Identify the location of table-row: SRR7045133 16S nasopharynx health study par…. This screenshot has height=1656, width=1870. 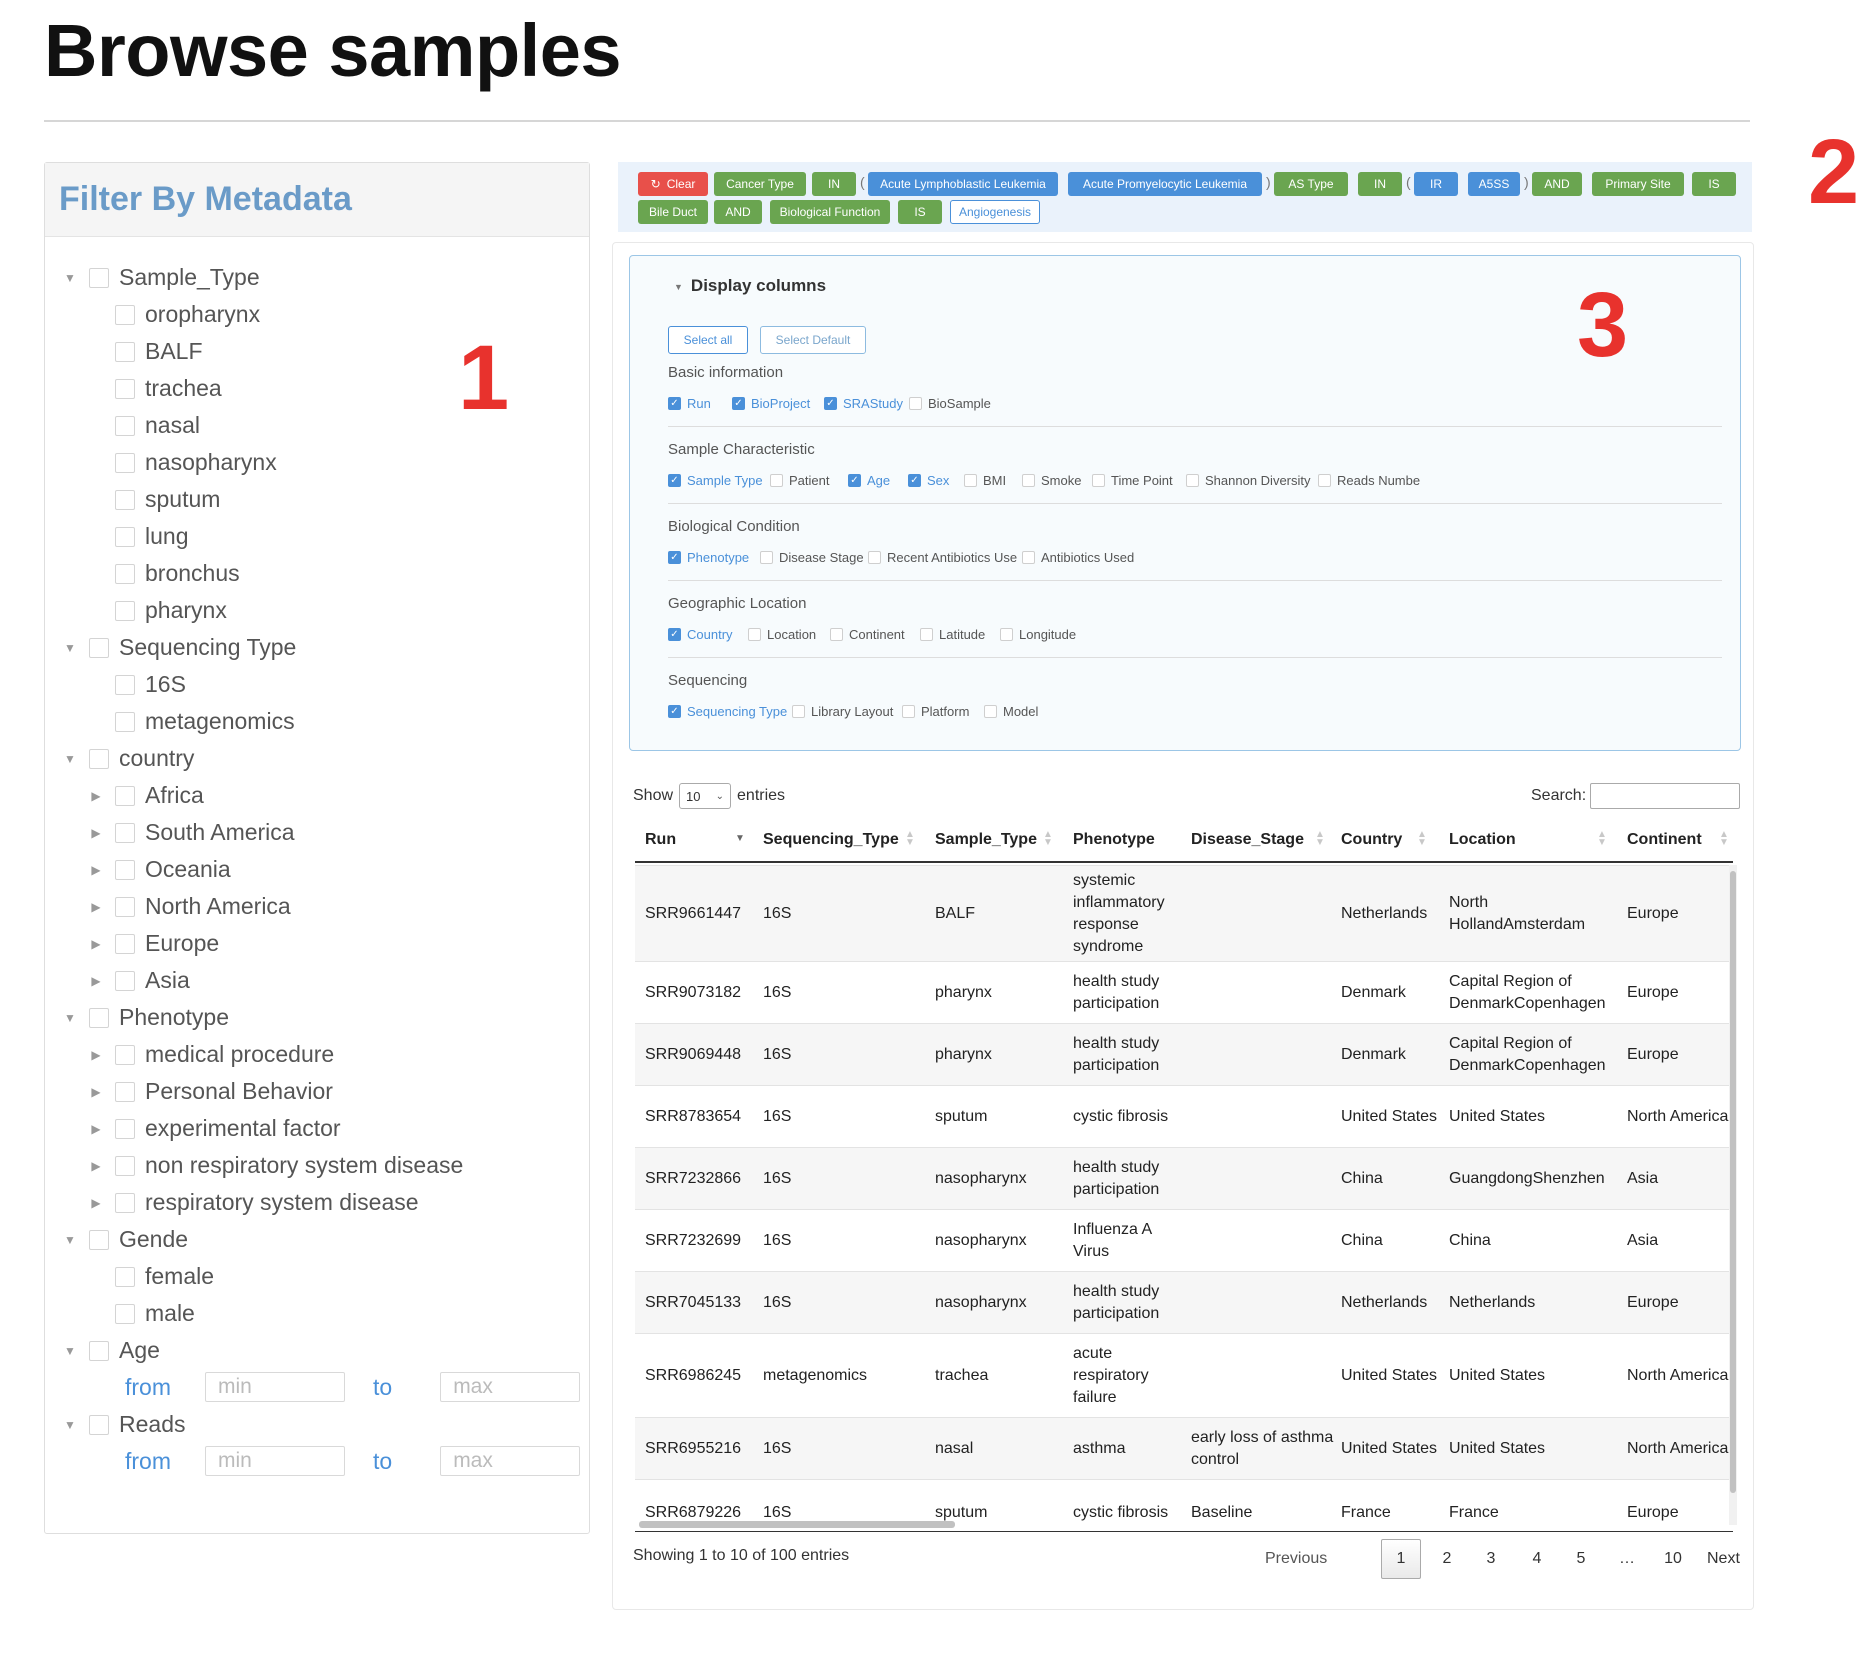
(1184, 1302).